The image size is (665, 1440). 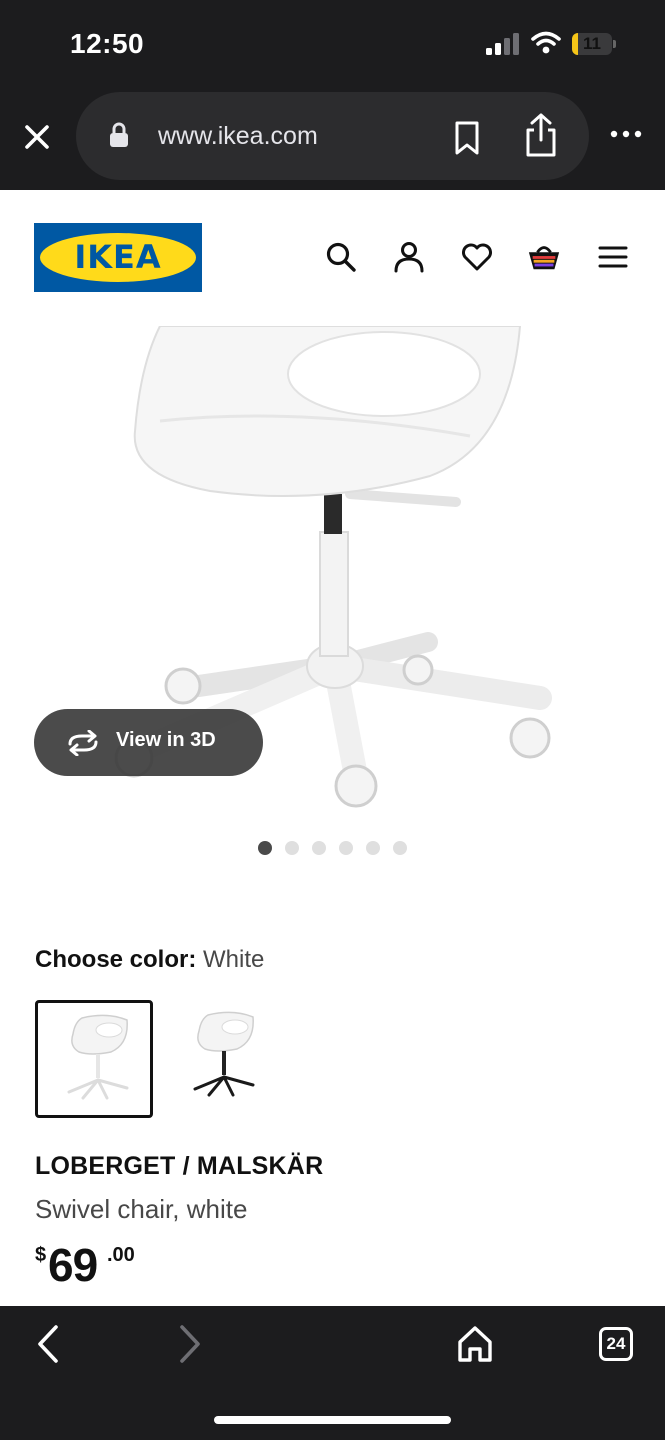 I want to click on view-in-3d-label: View in 3D, so click(x=166, y=740).